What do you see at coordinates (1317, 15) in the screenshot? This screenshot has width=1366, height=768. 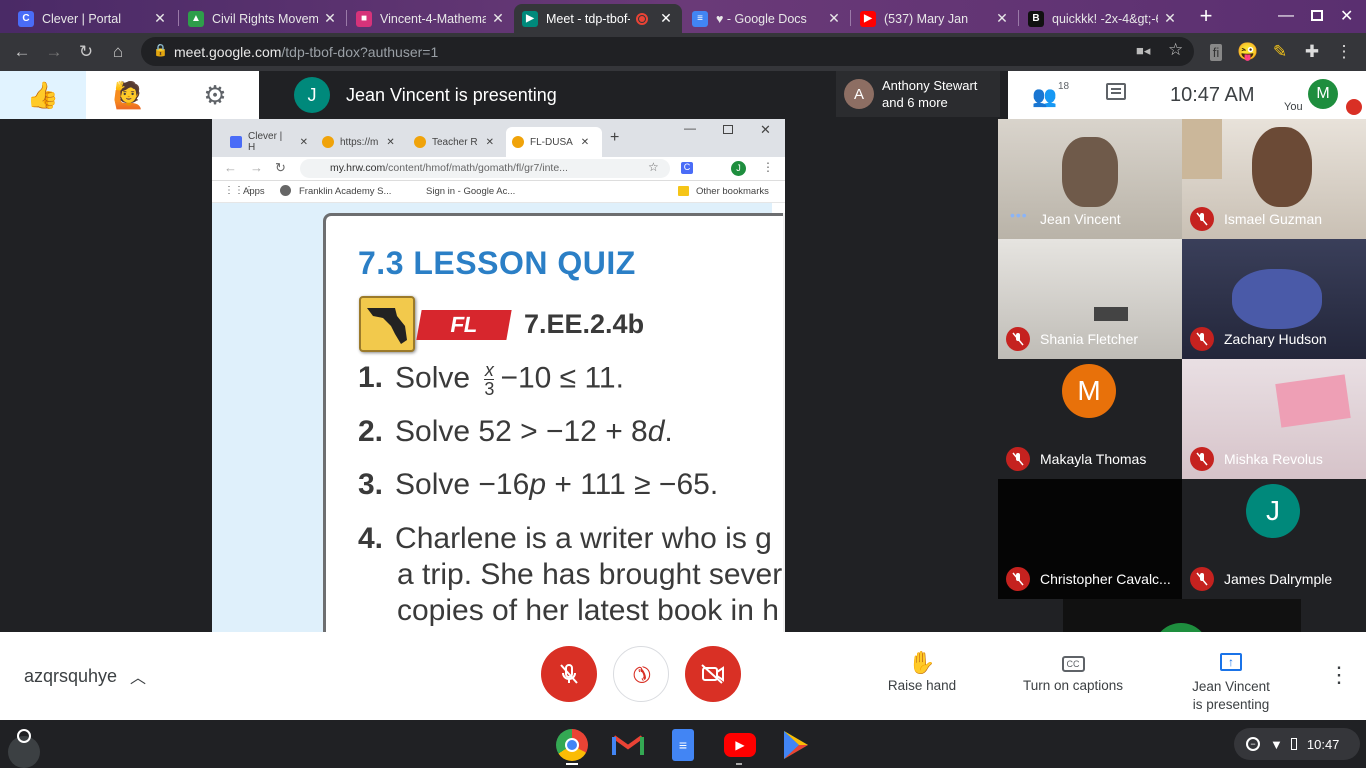 I see `restore-icon` at bounding box center [1317, 15].